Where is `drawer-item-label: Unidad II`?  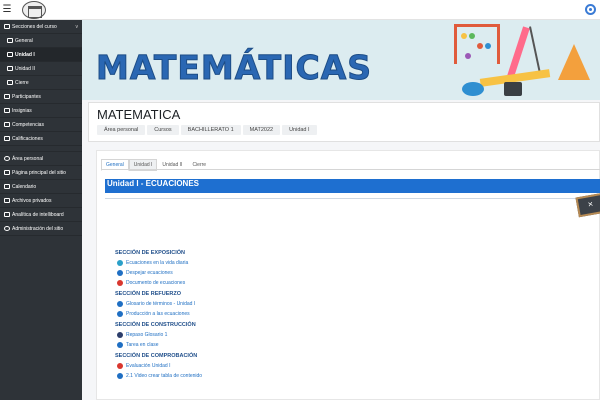
drawer-item-label: Unidad II is located at coordinates (25, 68).